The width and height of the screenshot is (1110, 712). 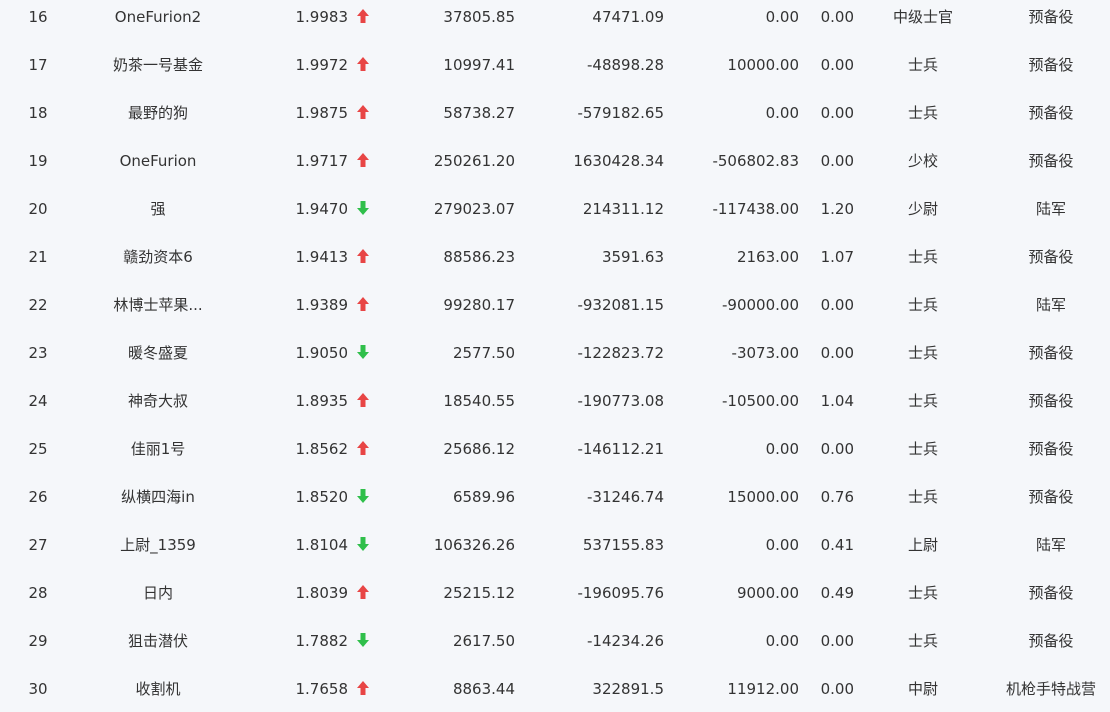 I want to click on score-cell: 1.8104, so click(x=322, y=545).